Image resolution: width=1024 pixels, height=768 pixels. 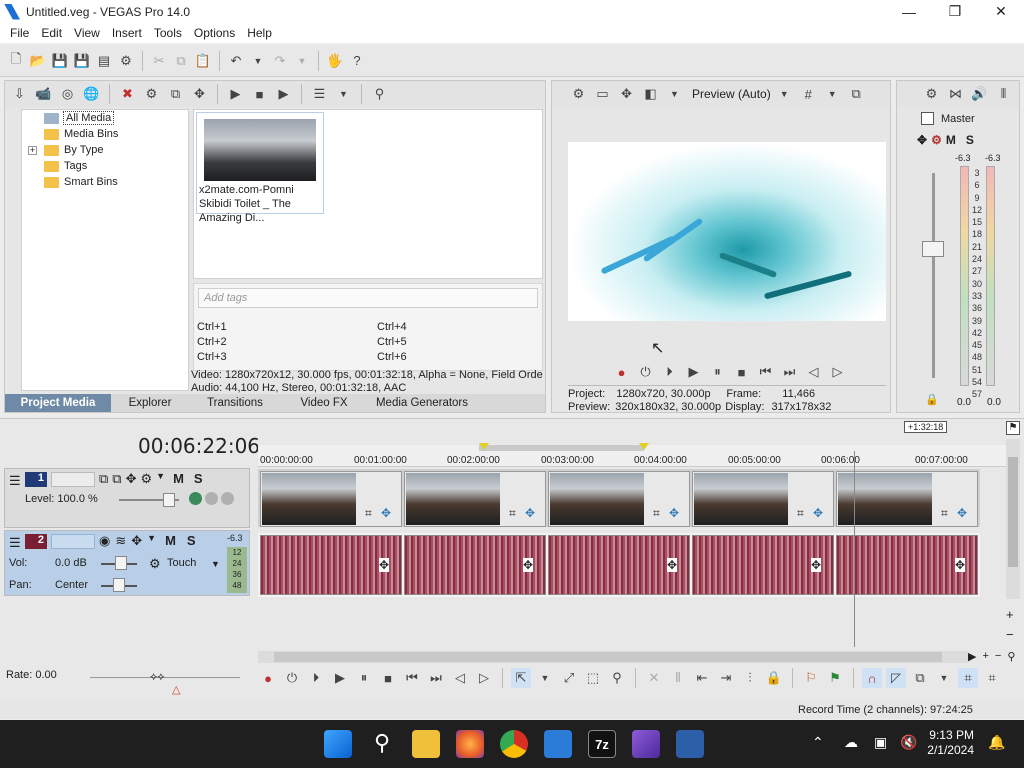 I want to click on tree-item-tags: Tags, so click(x=105, y=166).